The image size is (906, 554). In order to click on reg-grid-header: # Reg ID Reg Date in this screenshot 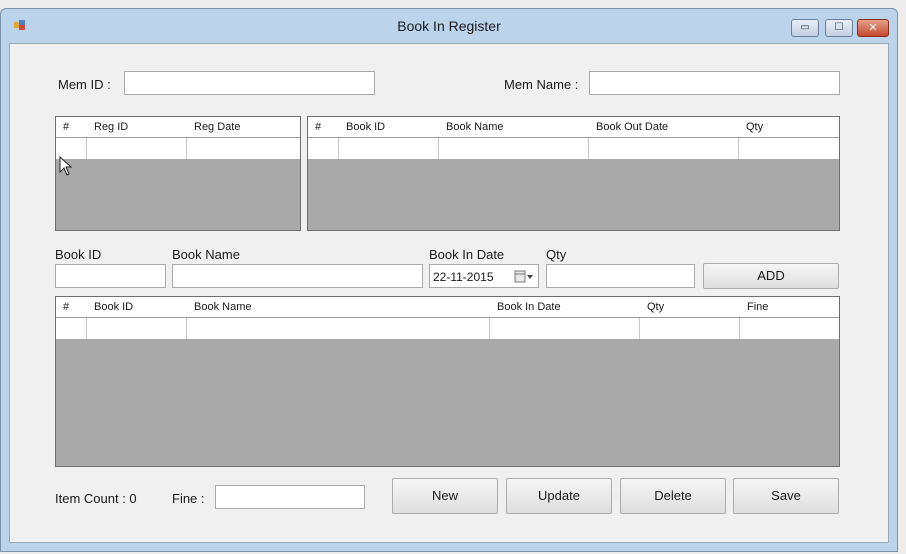, I will do `click(178, 127)`.